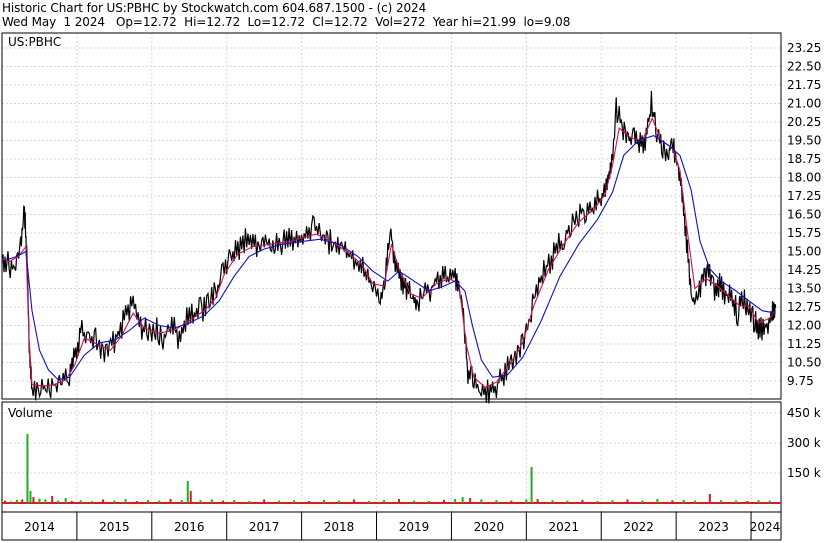  What do you see at coordinates (414, 527) in the screenshot?
I see `year-tick-label: 2019` at bounding box center [414, 527].